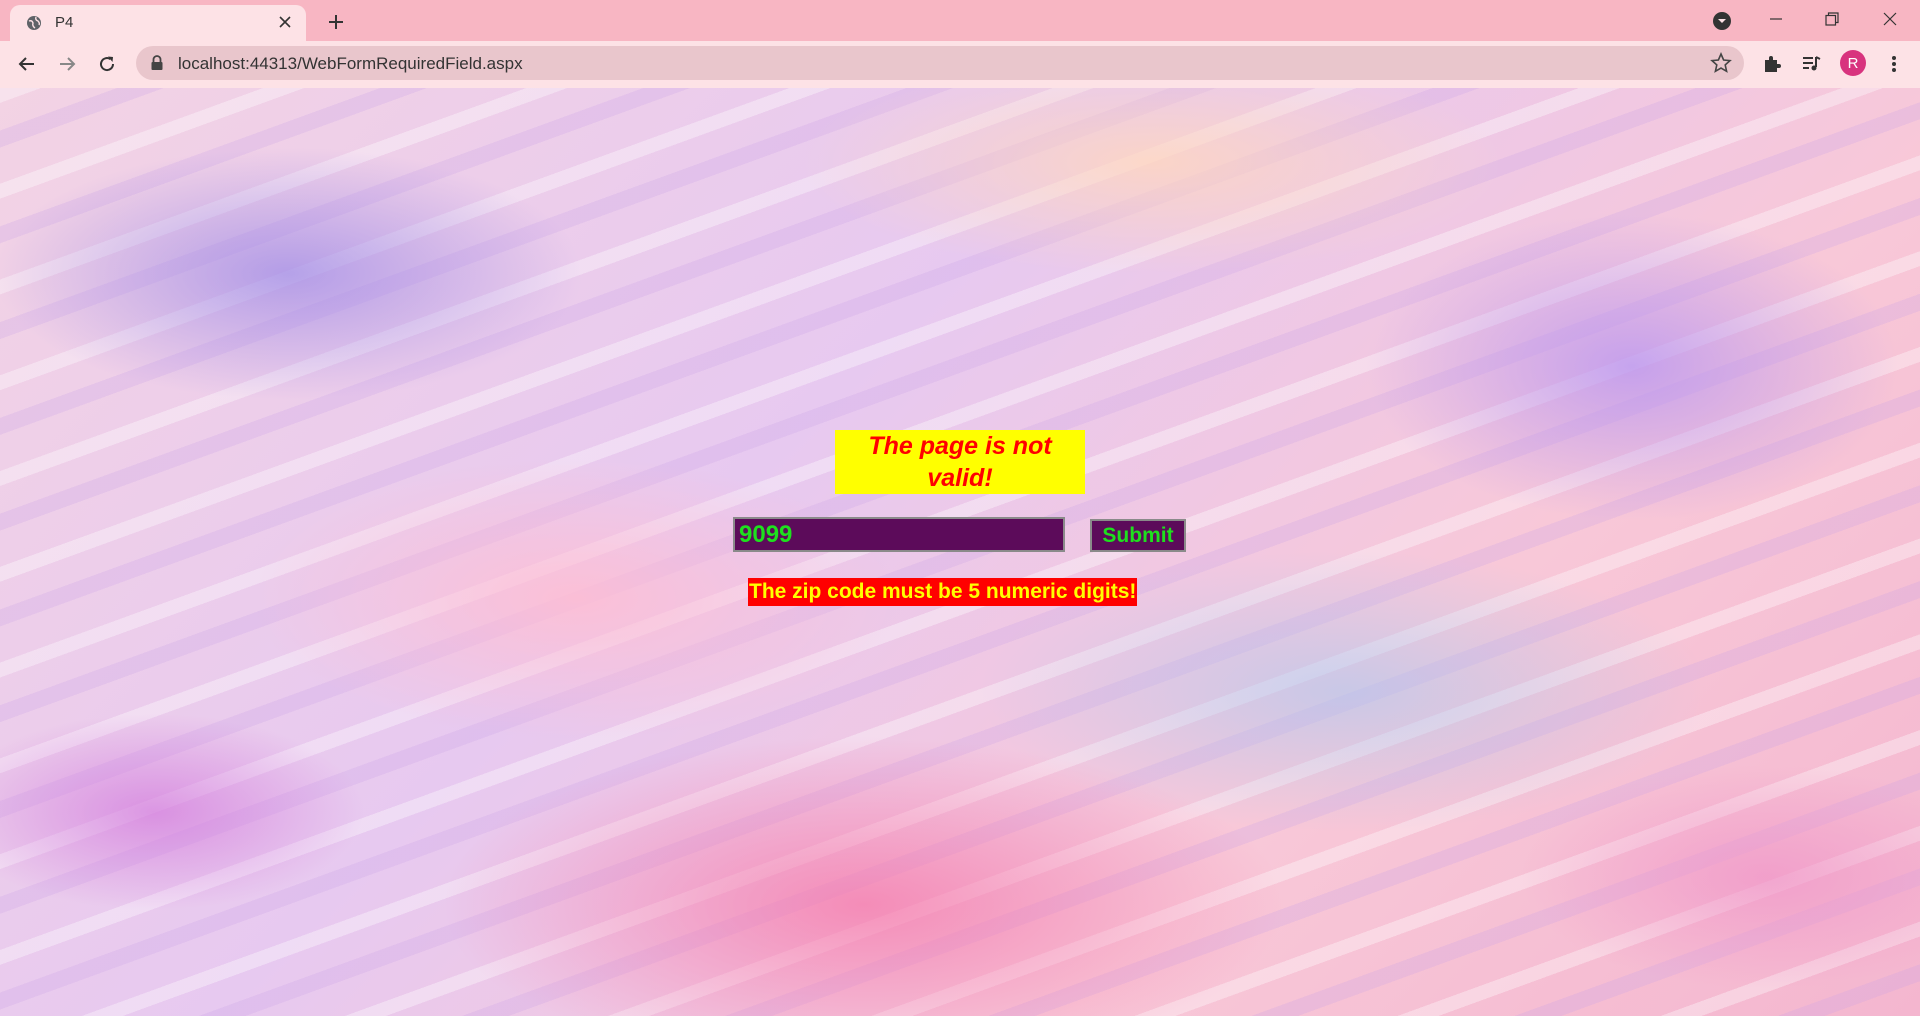  I want to click on minimize-button, so click(1776, 19).